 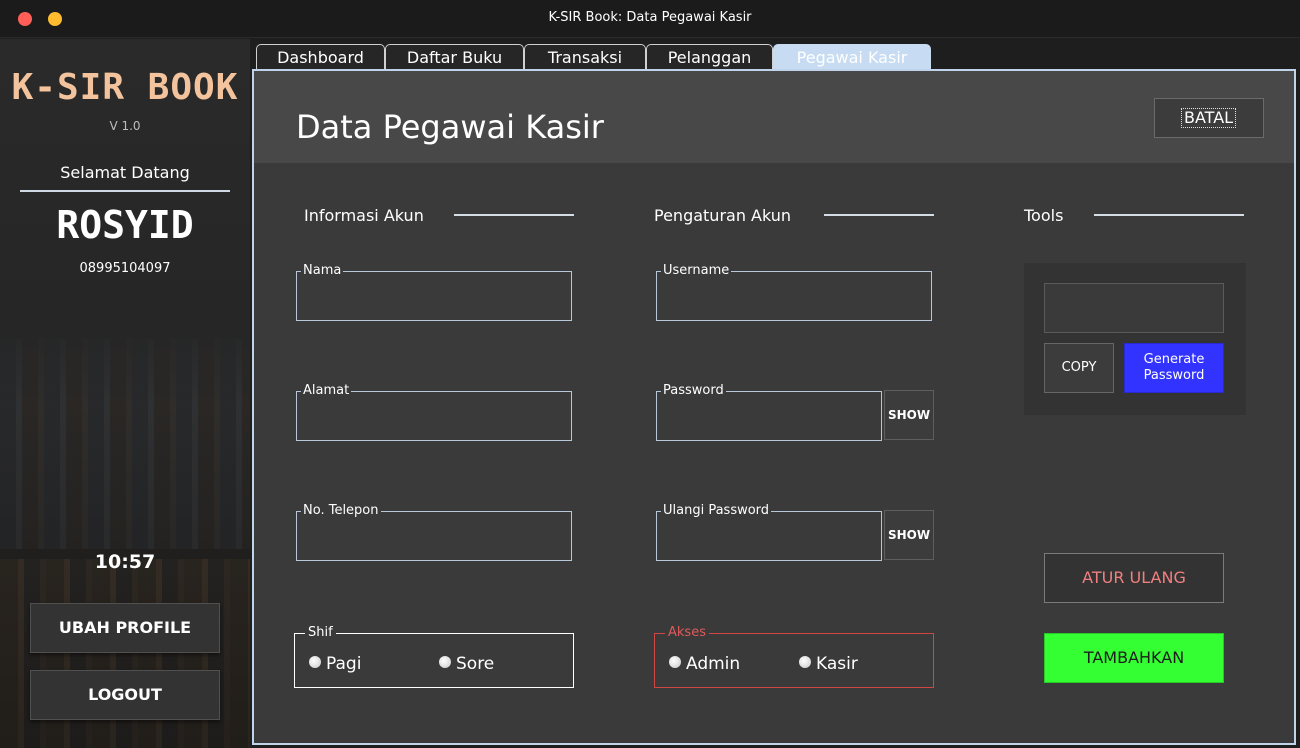 What do you see at coordinates (909, 415) in the screenshot?
I see `show-password-button: SHOW` at bounding box center [909, 415].